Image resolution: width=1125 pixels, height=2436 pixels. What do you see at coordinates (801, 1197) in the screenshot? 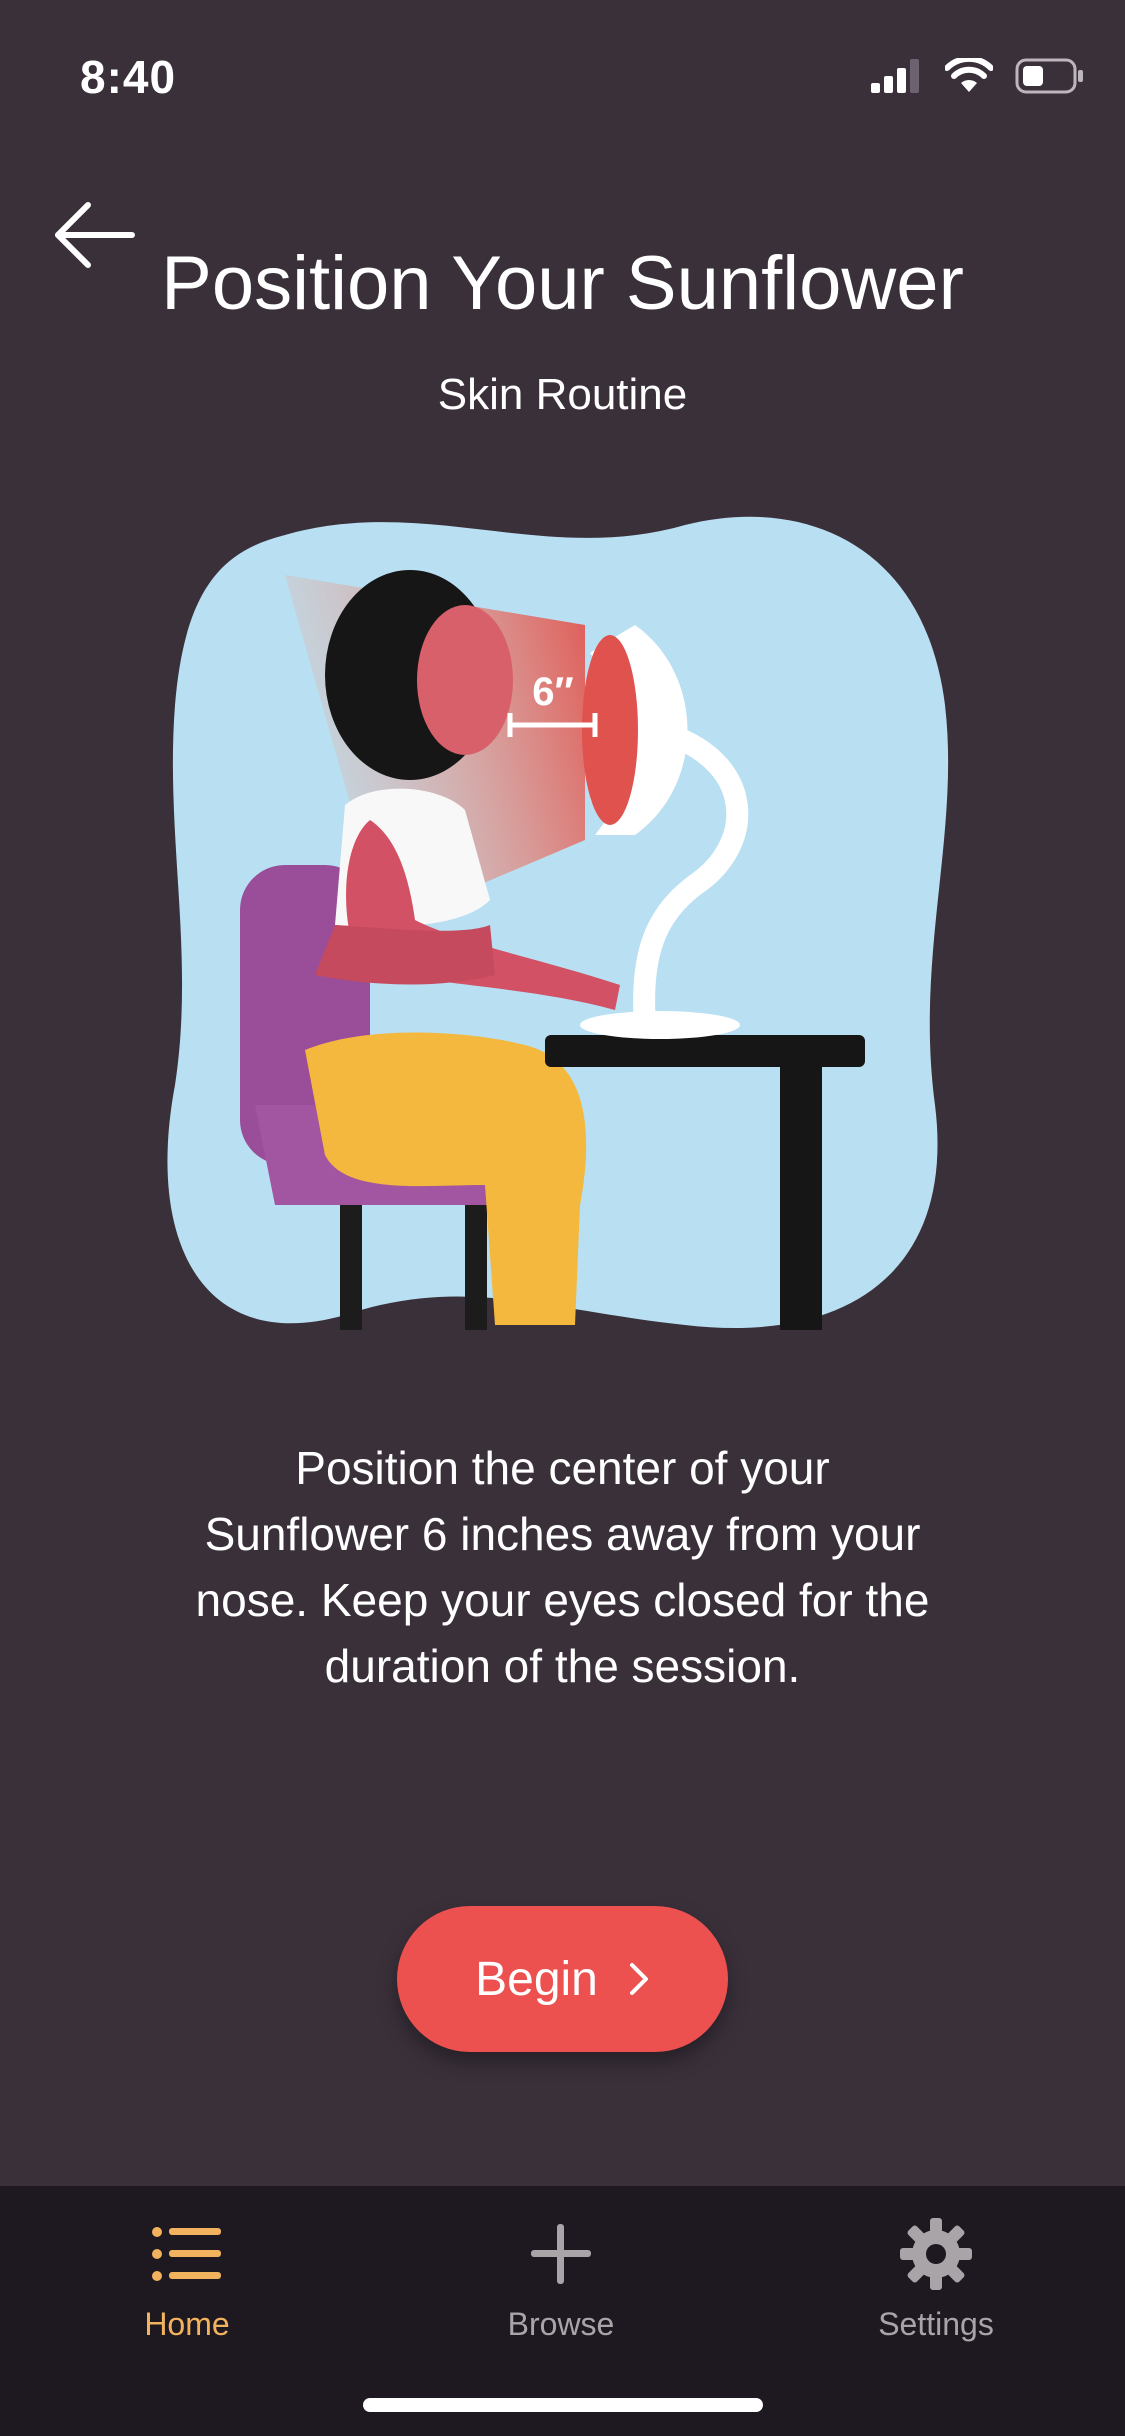
I see `desk-leg` at bounding box center [801, 1197].